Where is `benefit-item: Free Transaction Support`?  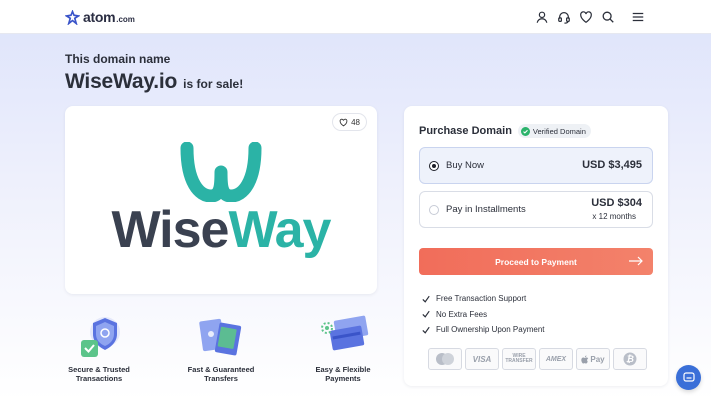
benefit-item: Free Transaction Support is located at coordinates (483, 299).